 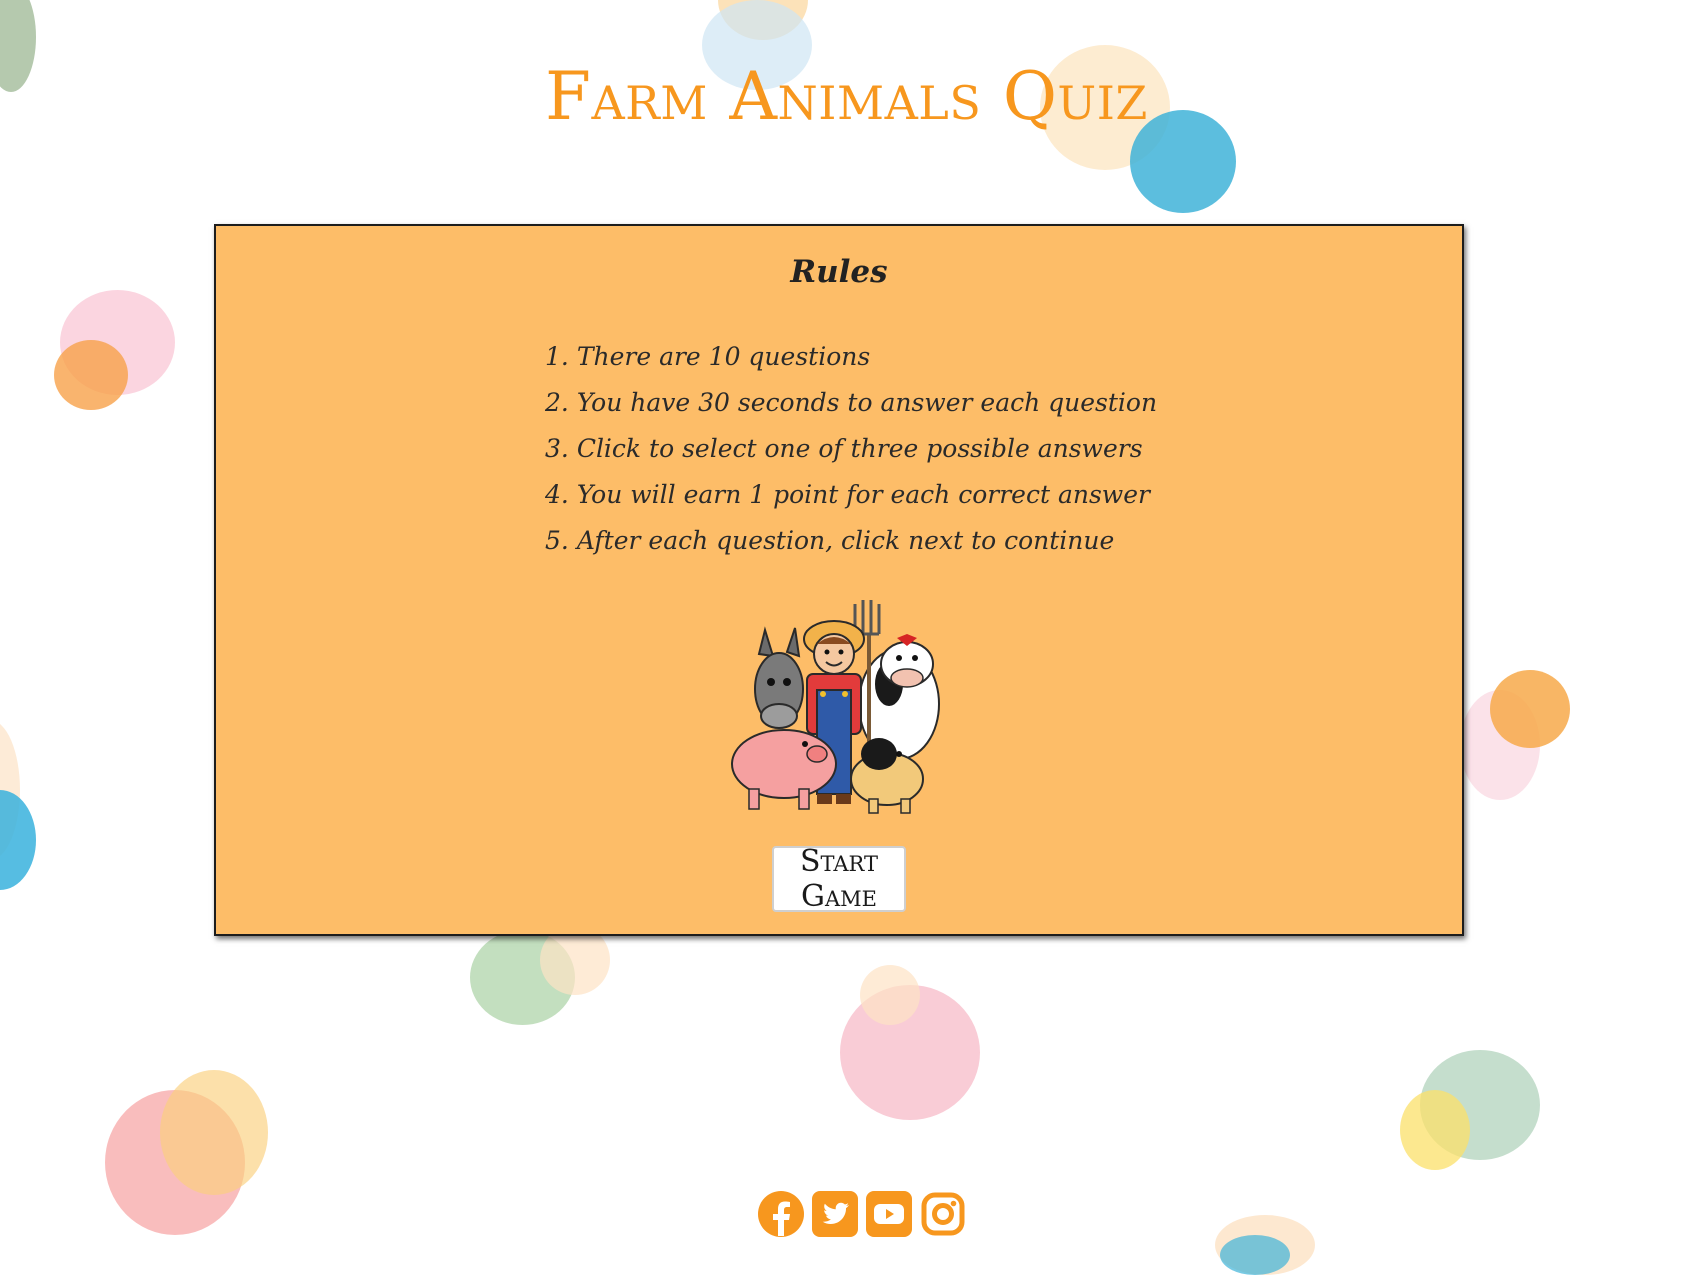 What do you see at coordinates (839, 272) in the screenshot?
I see `rules-heading: Rules` at bounding box center [839, 272].